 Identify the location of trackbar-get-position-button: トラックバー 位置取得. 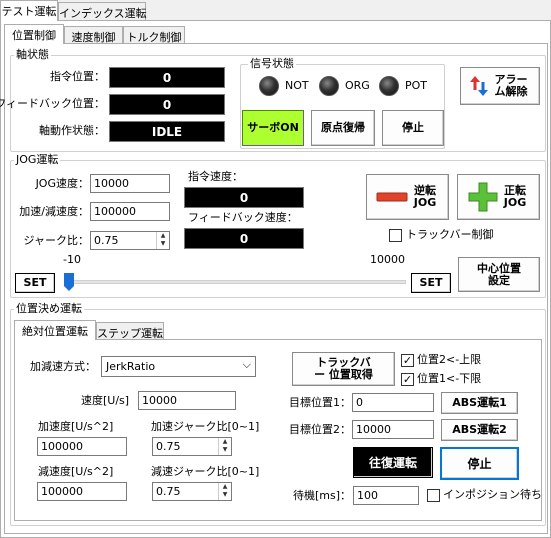
(343, 369).